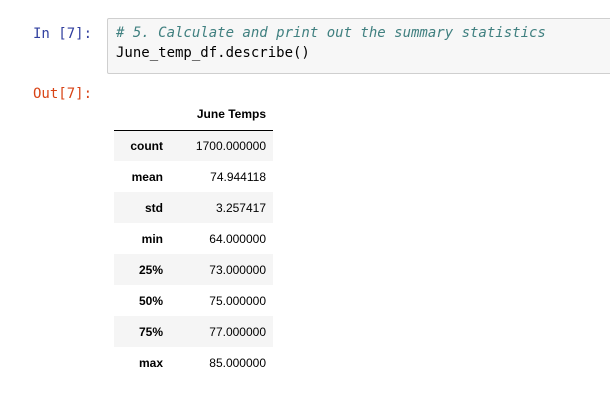  Describe the element at coordinates (146, 145) in the screenshot. I see `row-label: count` at that location.